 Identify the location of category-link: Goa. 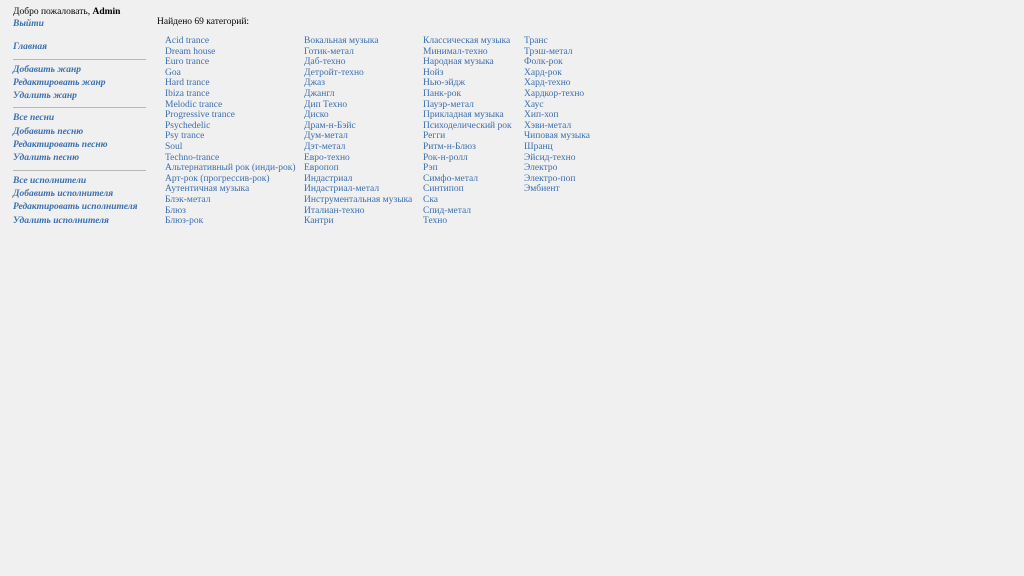
(230, 73).